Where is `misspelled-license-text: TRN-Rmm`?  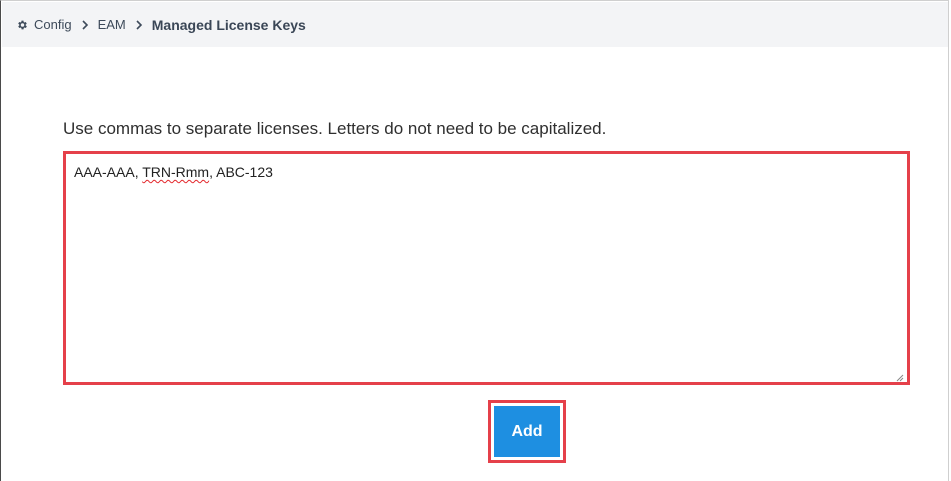
misspelled-license-text: TRN-Rmm is located at coordinates (176, 172).